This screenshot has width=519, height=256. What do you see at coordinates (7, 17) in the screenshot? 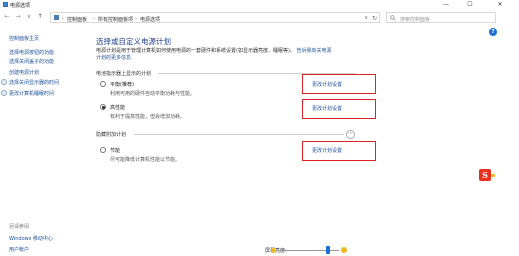
I see `back-button: ←` at bounding box center [7, 17].